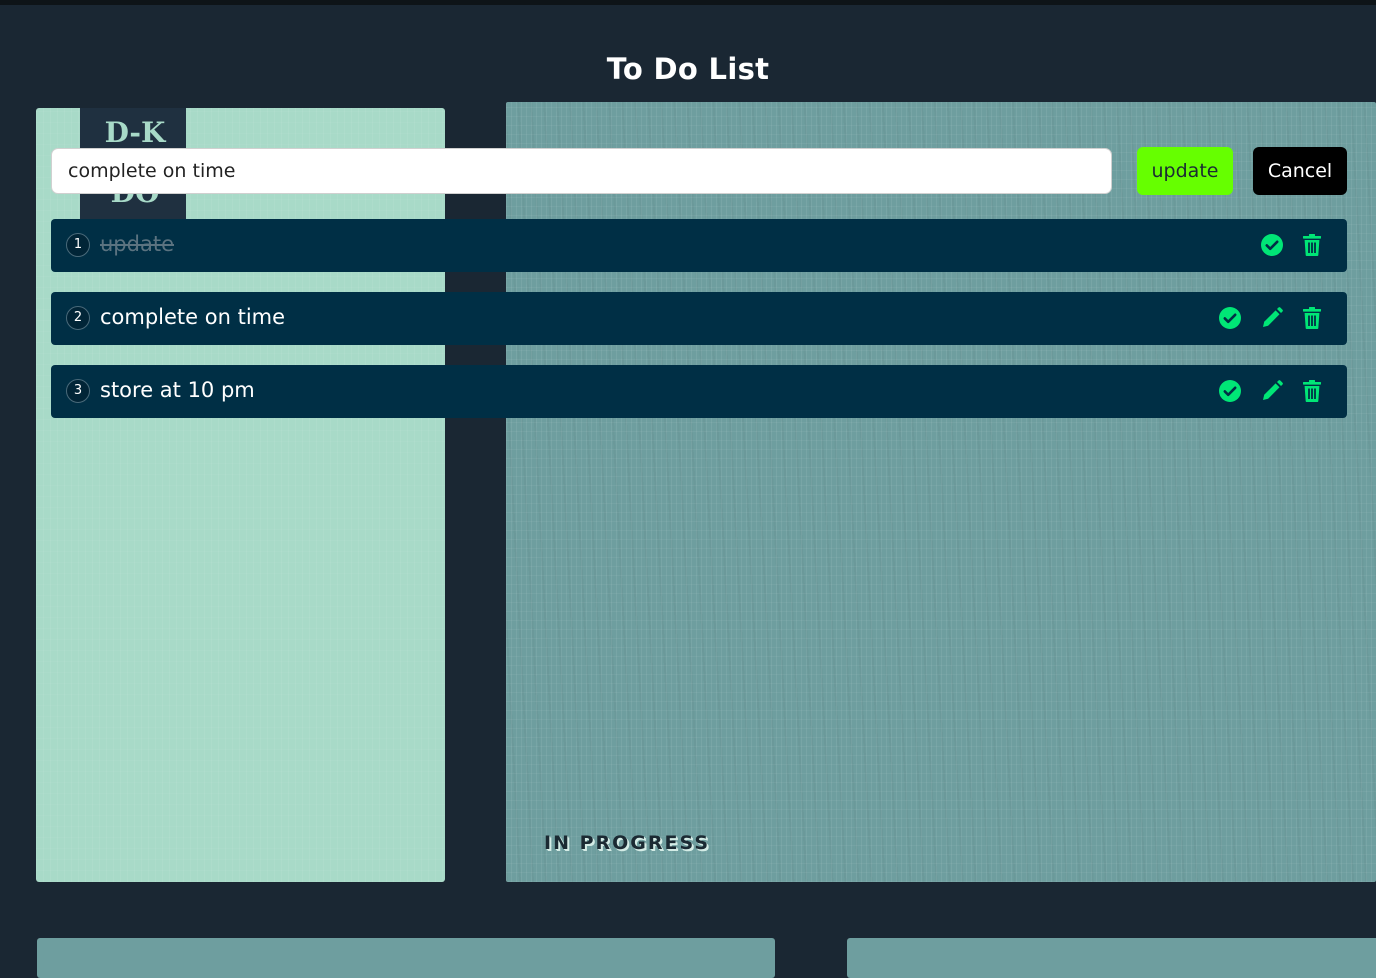 The image size is (1376, 978). Describe the element at coordinates (699, 391) in the screenshot. I see `task-row: 3 store at 10 pm` at that location.